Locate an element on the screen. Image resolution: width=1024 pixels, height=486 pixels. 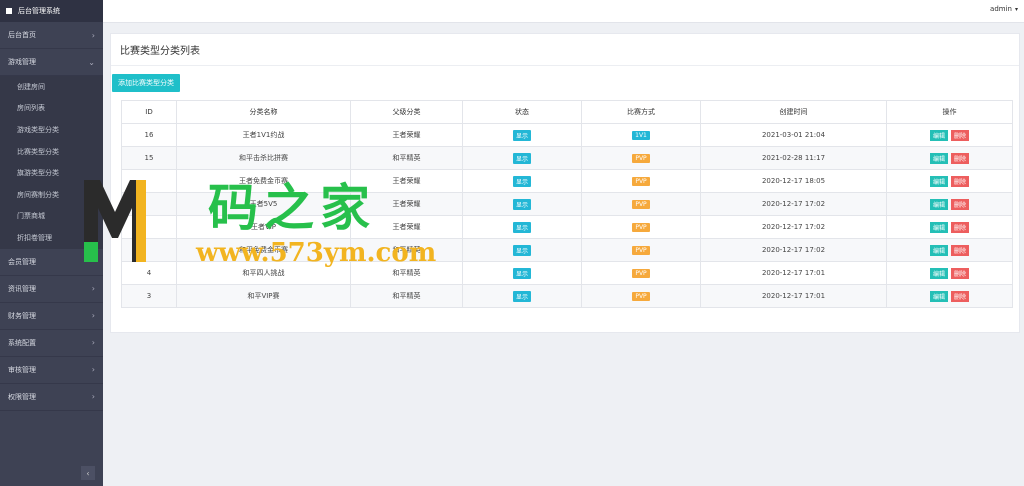
sidebar-item-finance: 财务管理 › is located at coordinates (51, 316).